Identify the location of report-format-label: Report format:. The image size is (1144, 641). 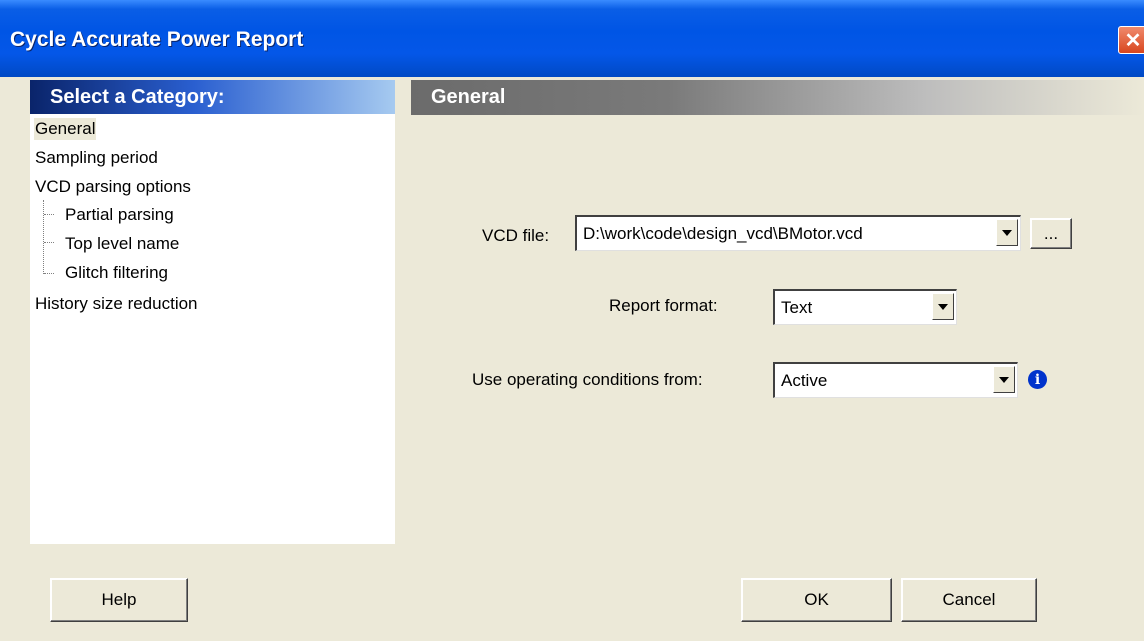
(663, 305).